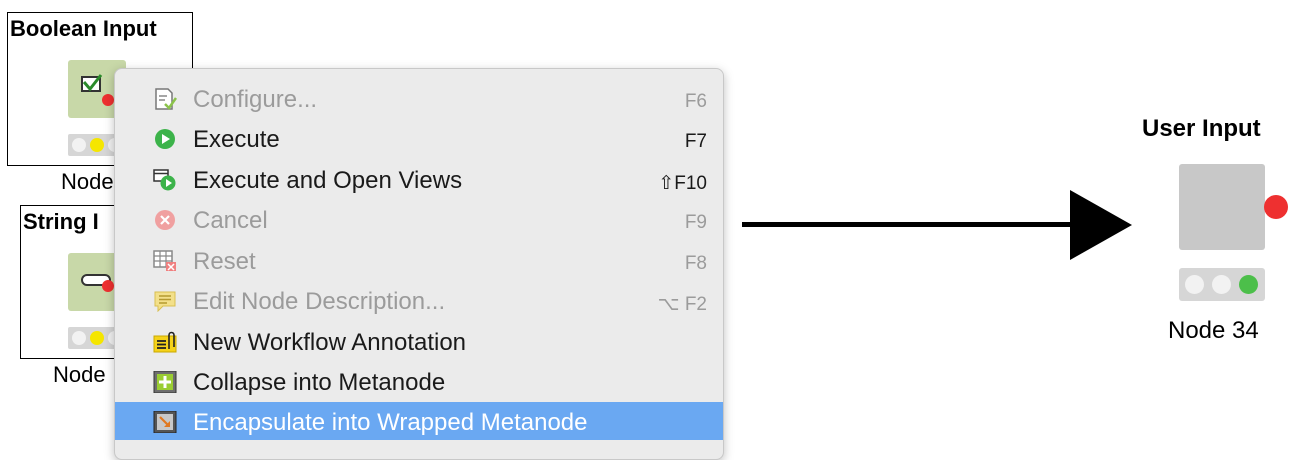  What do you see at coordinates (164, 180) in the screenshot?
I see `execute-open-views-icon` at bounding box center [164, 180].